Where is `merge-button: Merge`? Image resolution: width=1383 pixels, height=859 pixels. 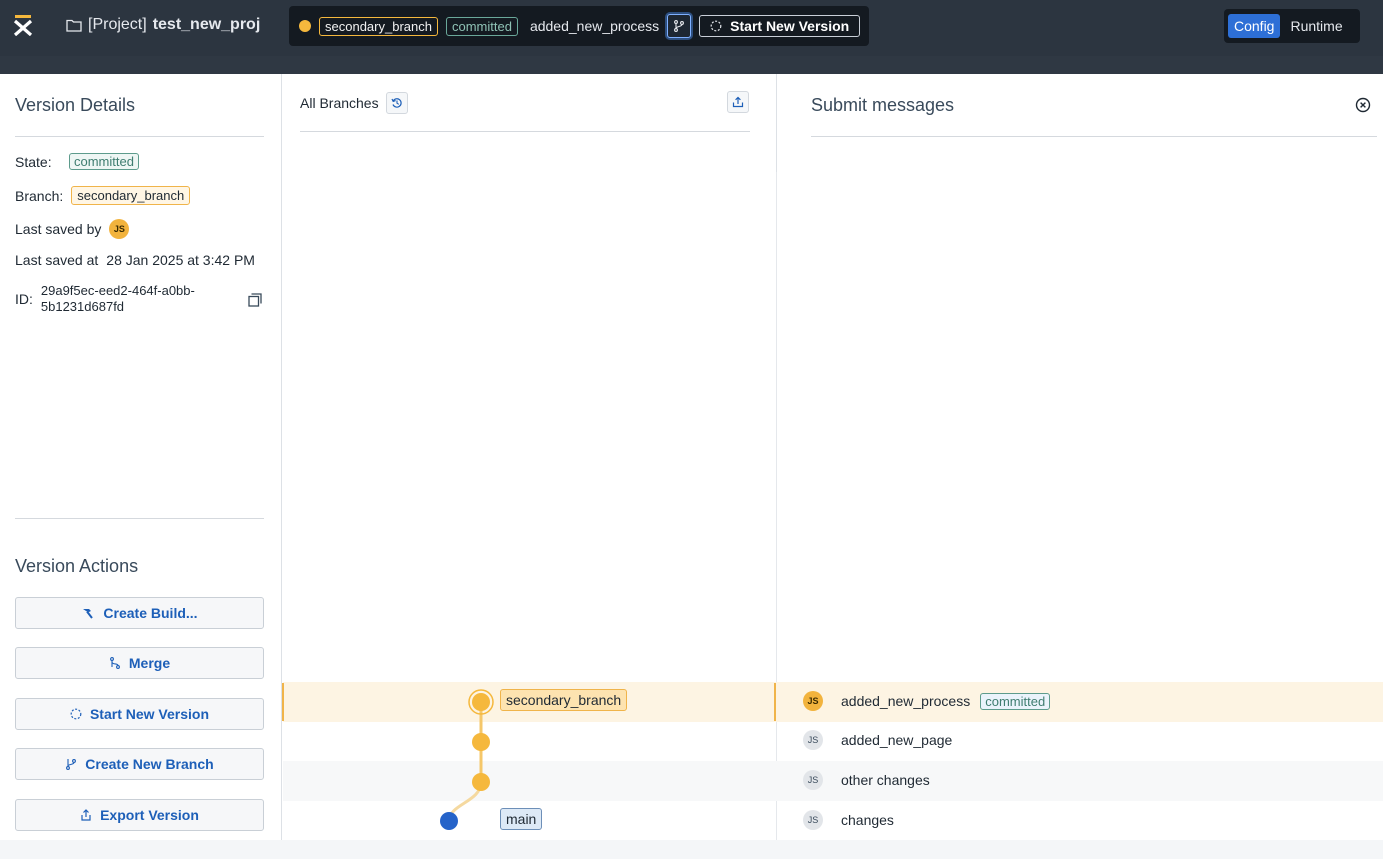
merge-button: Merge is located at coordinates (139, 663).